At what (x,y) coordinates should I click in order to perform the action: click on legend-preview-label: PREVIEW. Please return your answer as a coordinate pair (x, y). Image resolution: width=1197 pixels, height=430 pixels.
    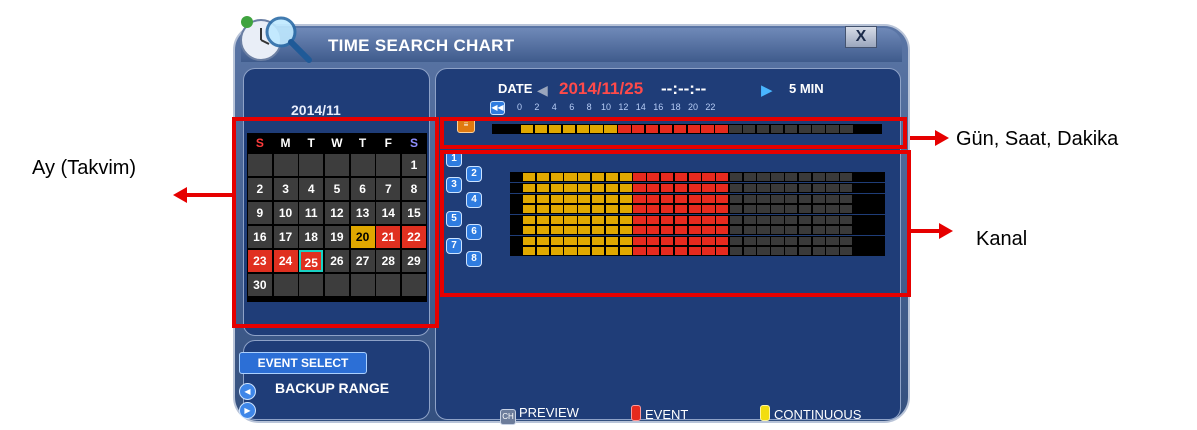
    Looking at the image, I should click on (549, 412).